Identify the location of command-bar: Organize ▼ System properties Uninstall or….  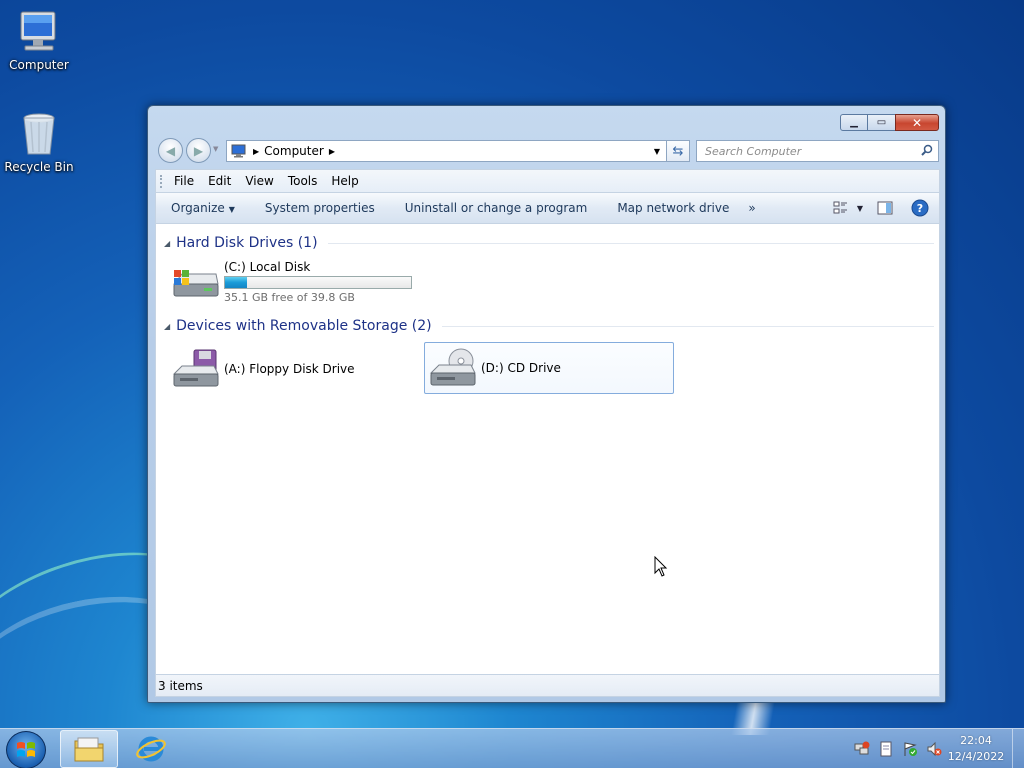
(547, 208).